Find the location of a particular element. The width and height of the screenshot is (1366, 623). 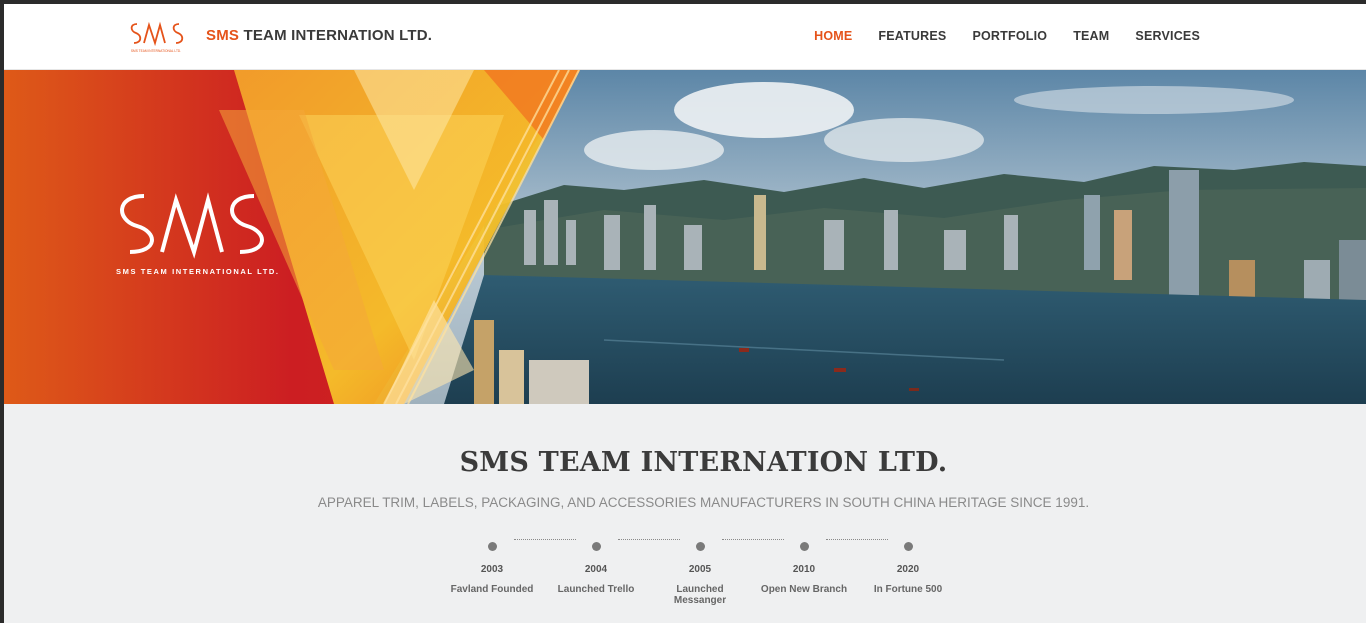

timeline-year: 2010 is located at coordinates (804, 569).